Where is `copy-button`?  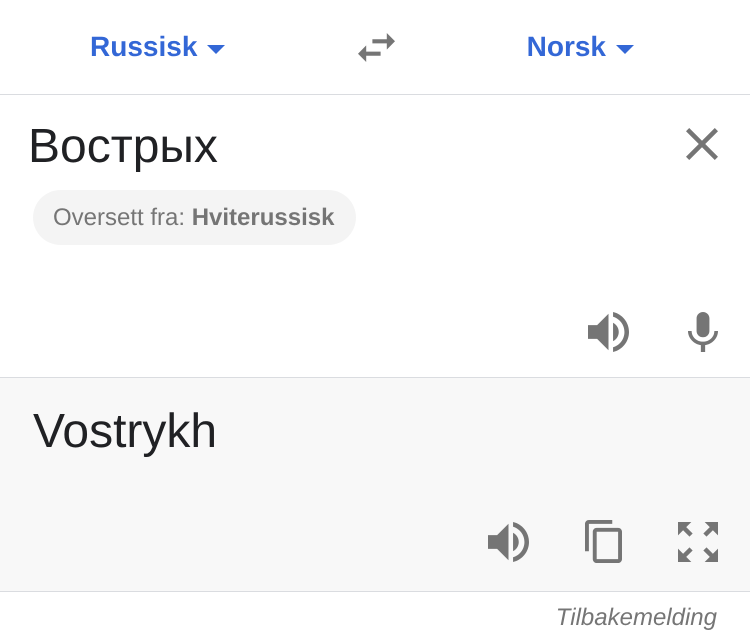
copy-button is located at coordinates (603, 541).